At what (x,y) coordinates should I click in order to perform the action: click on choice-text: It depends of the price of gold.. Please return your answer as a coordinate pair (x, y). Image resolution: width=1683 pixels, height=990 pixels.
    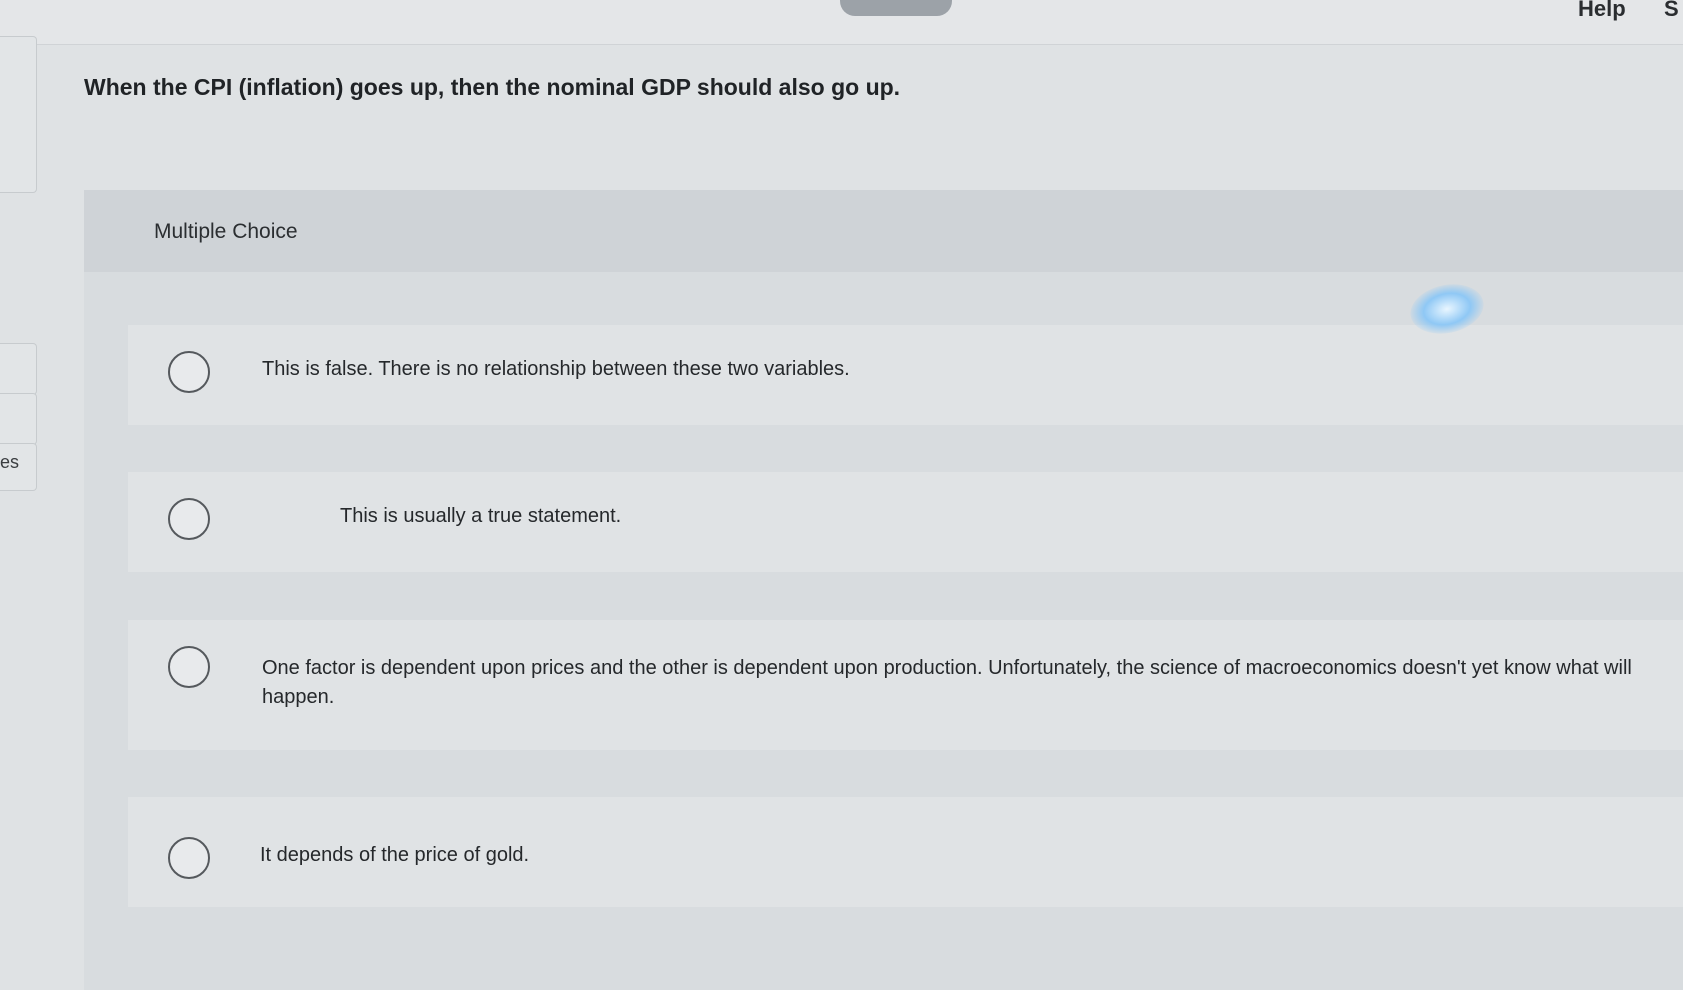
    Looking at the image, I should click on (395, 855).